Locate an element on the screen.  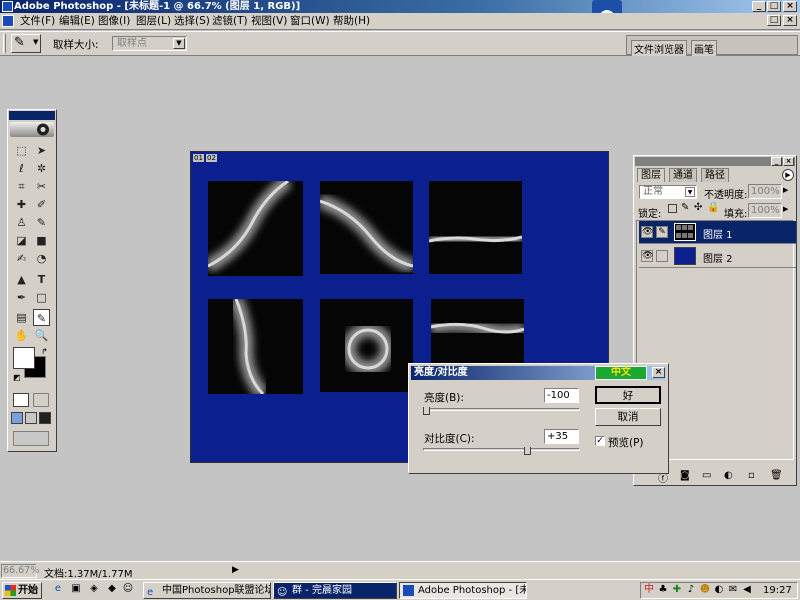
menu-help: 帮助(H) is located at coordinates (351, 21).